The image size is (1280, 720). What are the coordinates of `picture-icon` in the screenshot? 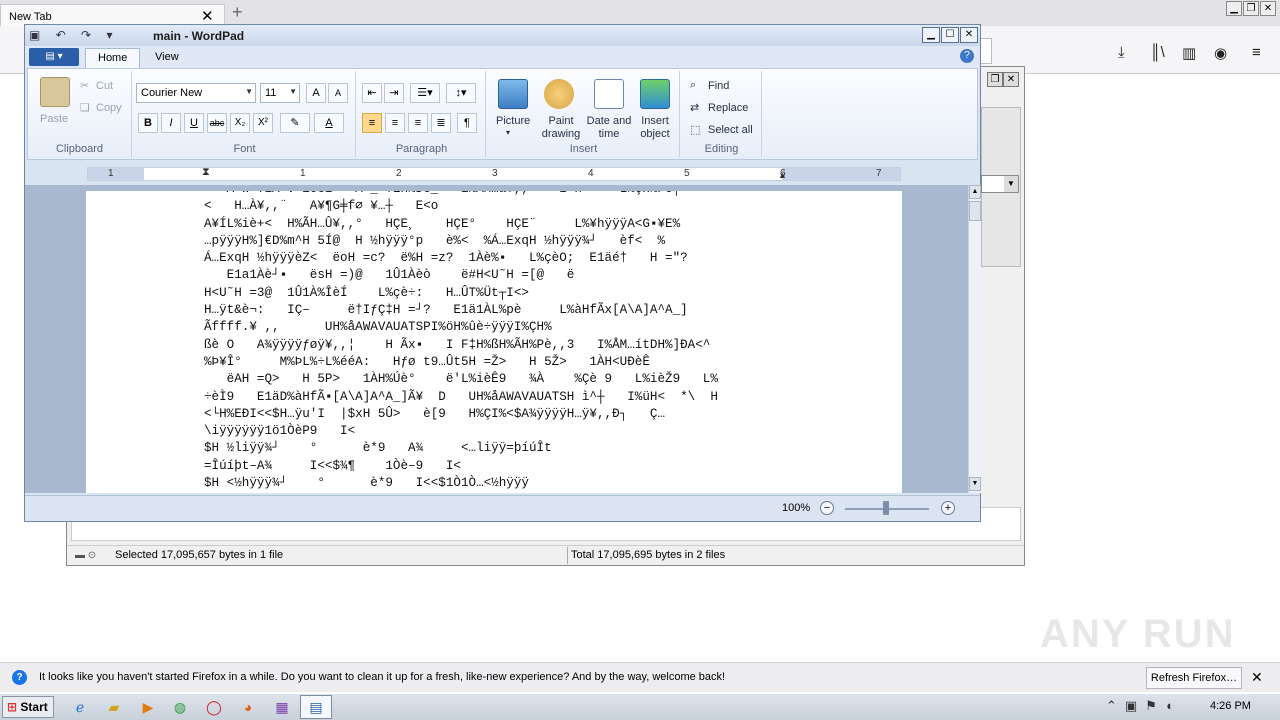 It's located at (513, 94).